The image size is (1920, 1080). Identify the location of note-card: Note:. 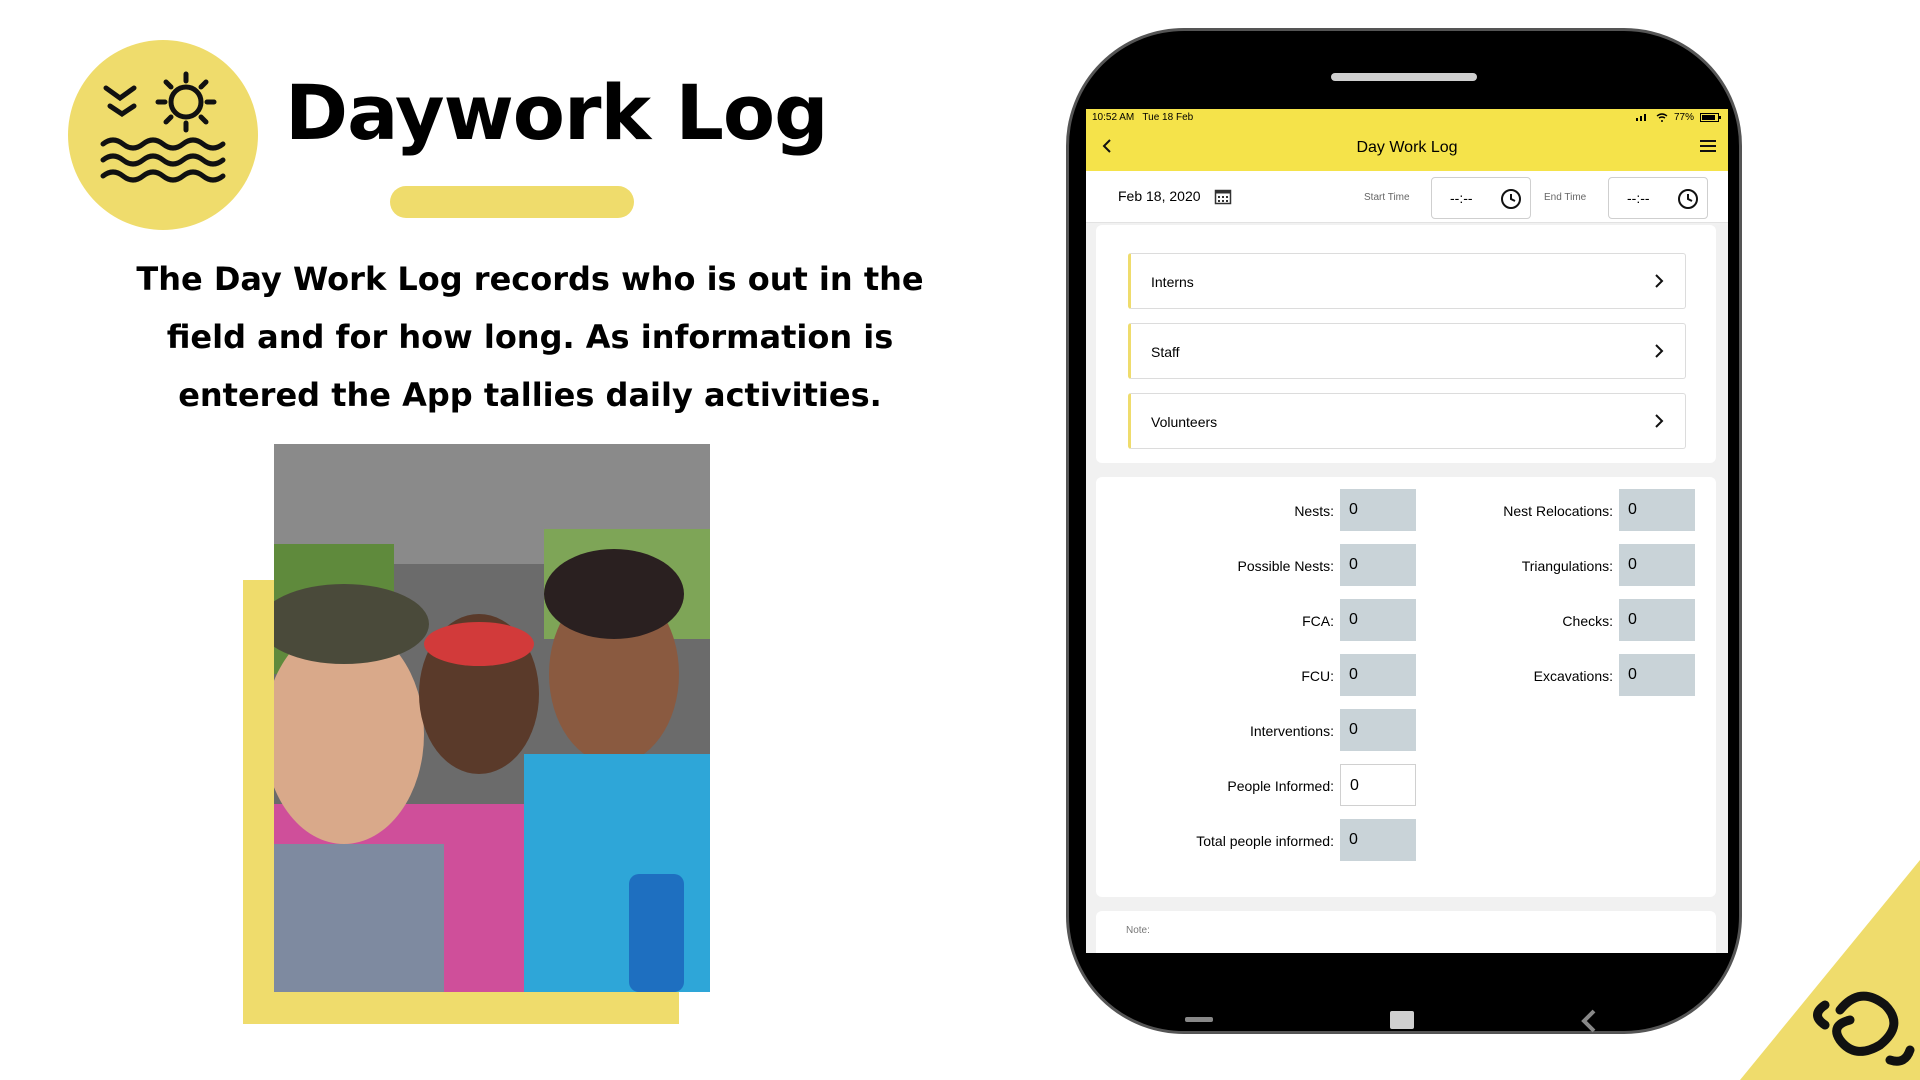
(1406, 932).